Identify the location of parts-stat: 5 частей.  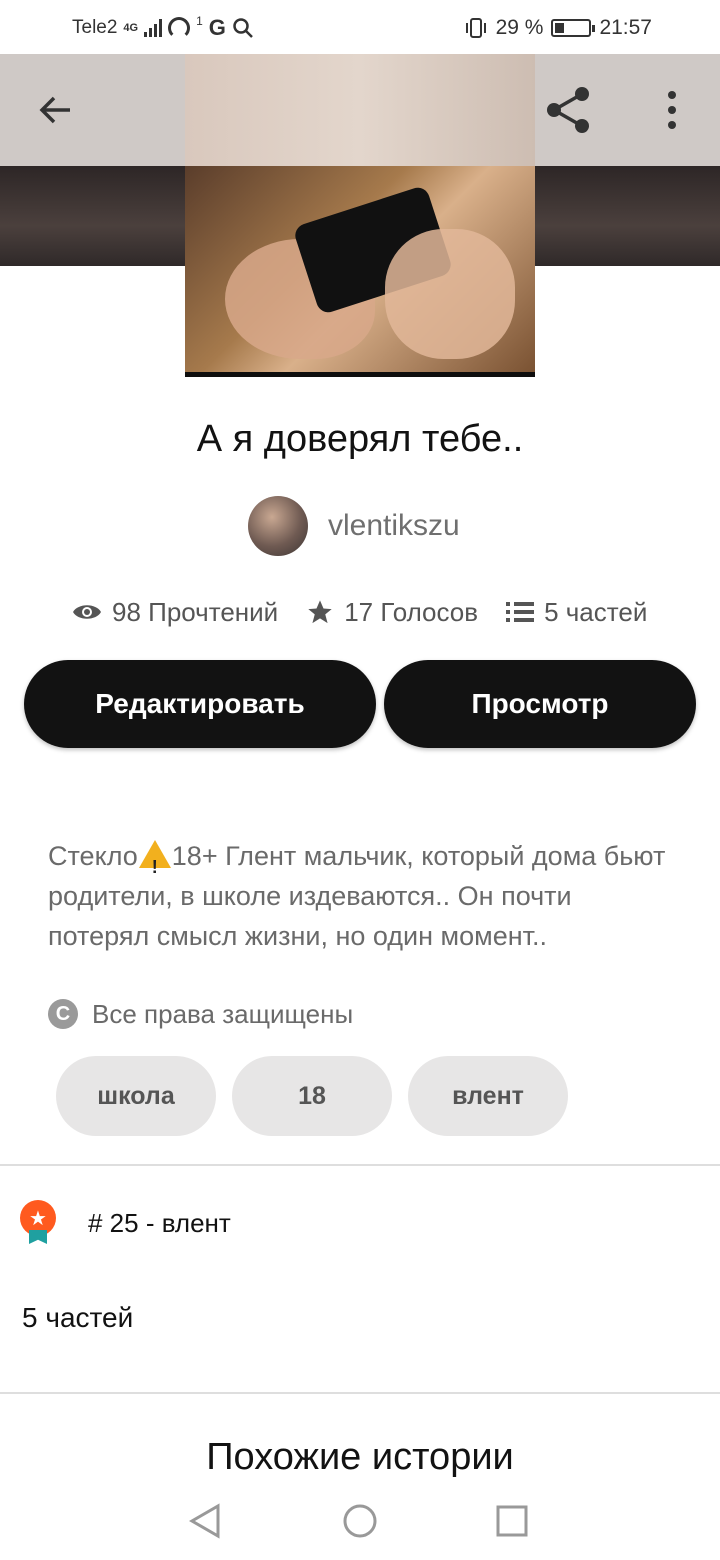
(576, 612).